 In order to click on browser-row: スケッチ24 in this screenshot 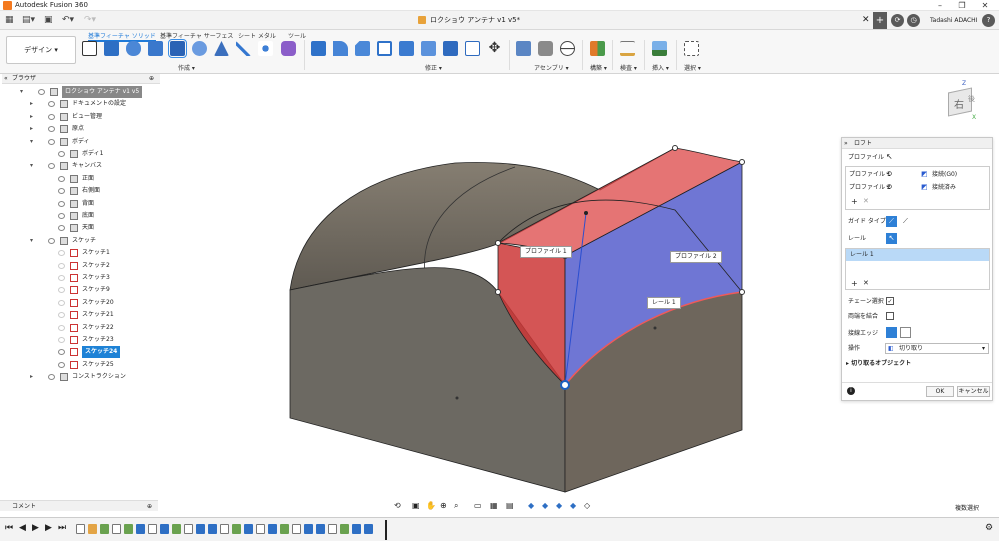, I will do `click(81, 352)`.